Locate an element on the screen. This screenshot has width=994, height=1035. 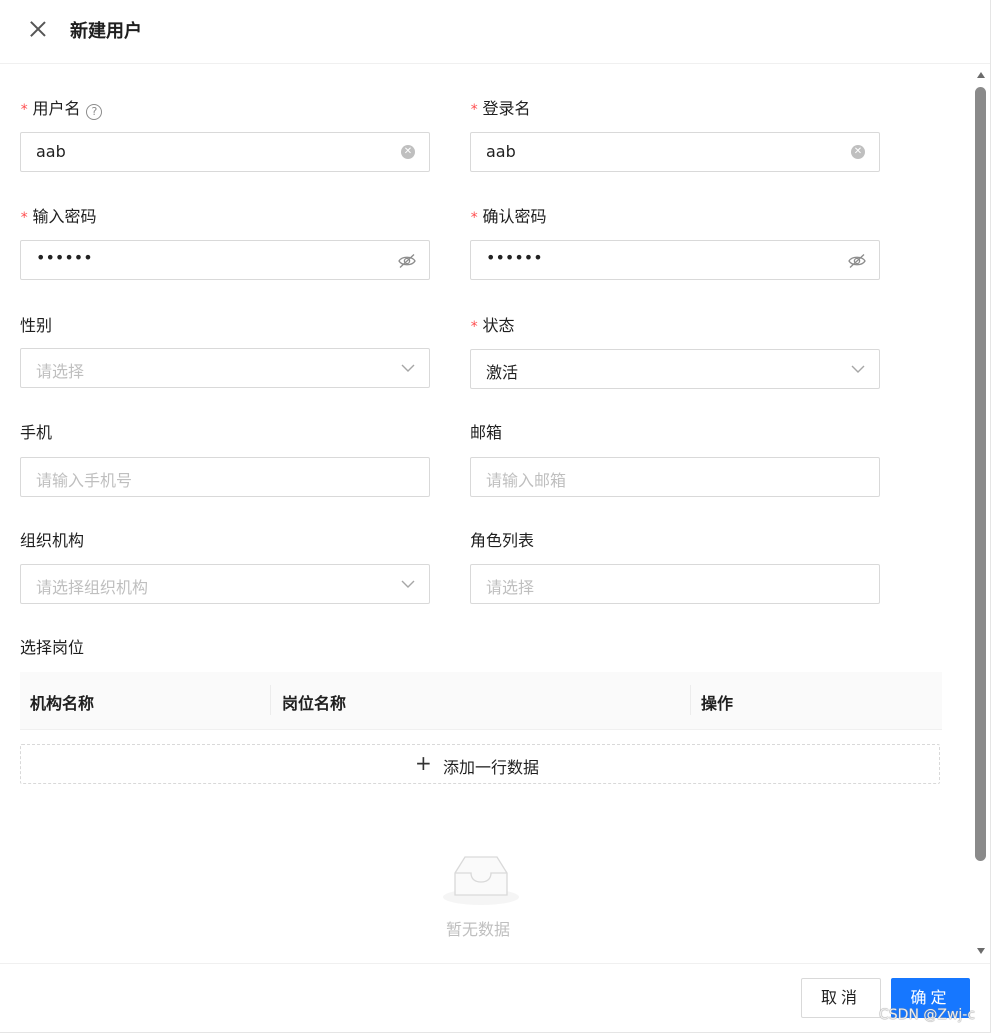
cancel-button: 取消 is located at coordinates (841, 998).